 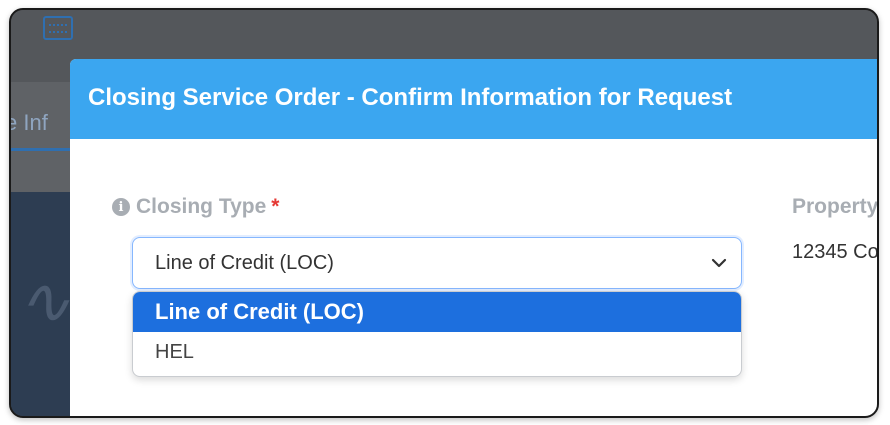 What do you see at coordinates (41, 149) in the screenshot?
I see `background-tab-underline` at bounding box center [41, 149].